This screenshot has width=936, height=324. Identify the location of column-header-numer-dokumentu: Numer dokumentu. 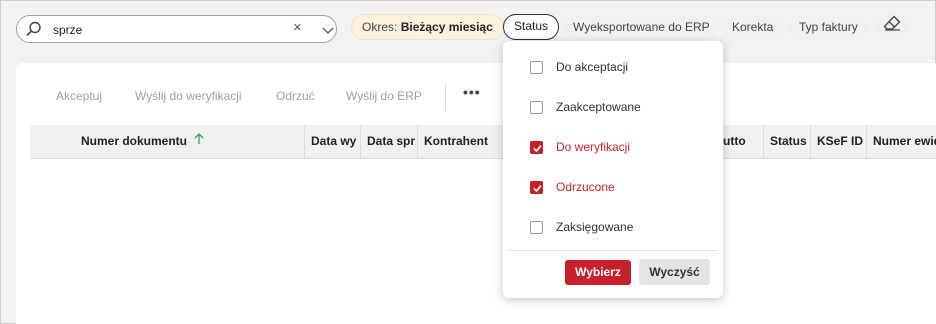
(189, 142).